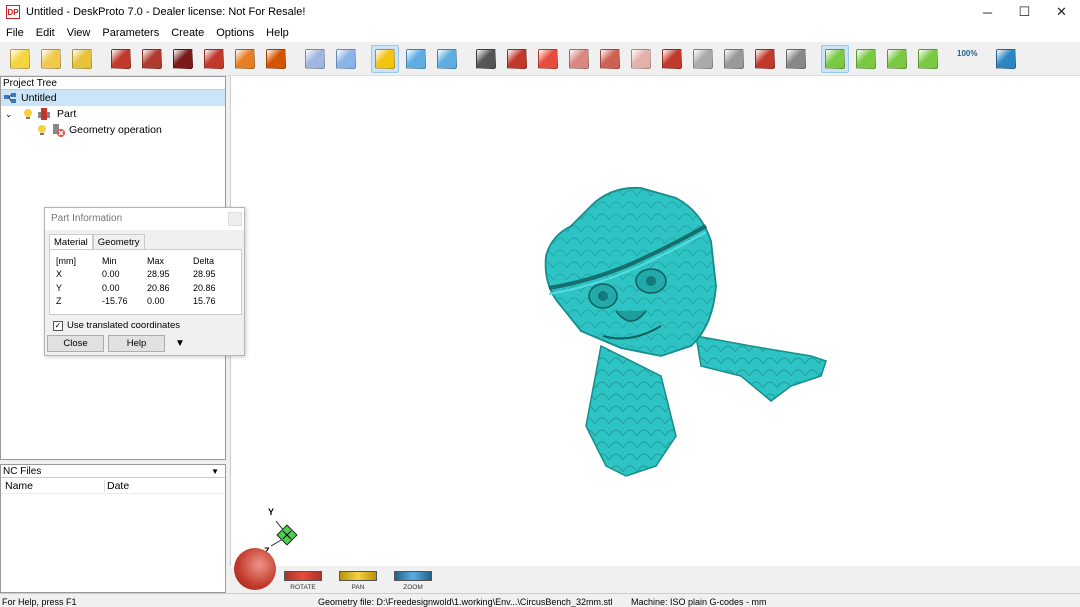 The image size is (1080, 607). What do you see at coordinates (1061, 12) in the screenshot?
I see `close-window-button: ✕` at bounding box center [1061, 12].